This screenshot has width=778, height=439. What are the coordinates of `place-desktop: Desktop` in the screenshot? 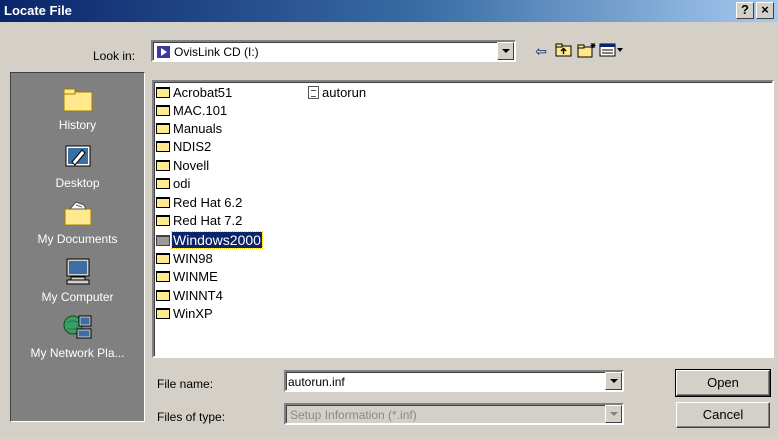 It's located at (77, 167).